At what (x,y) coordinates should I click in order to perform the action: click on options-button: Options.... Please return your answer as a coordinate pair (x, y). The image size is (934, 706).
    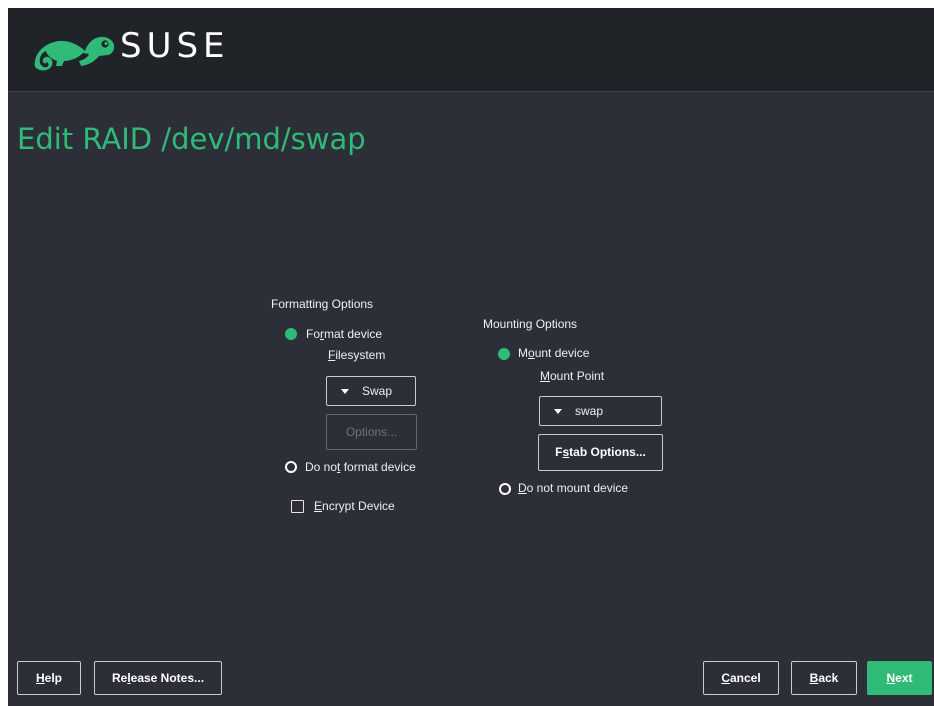
    Looking at the image, I should click on (371, 432).